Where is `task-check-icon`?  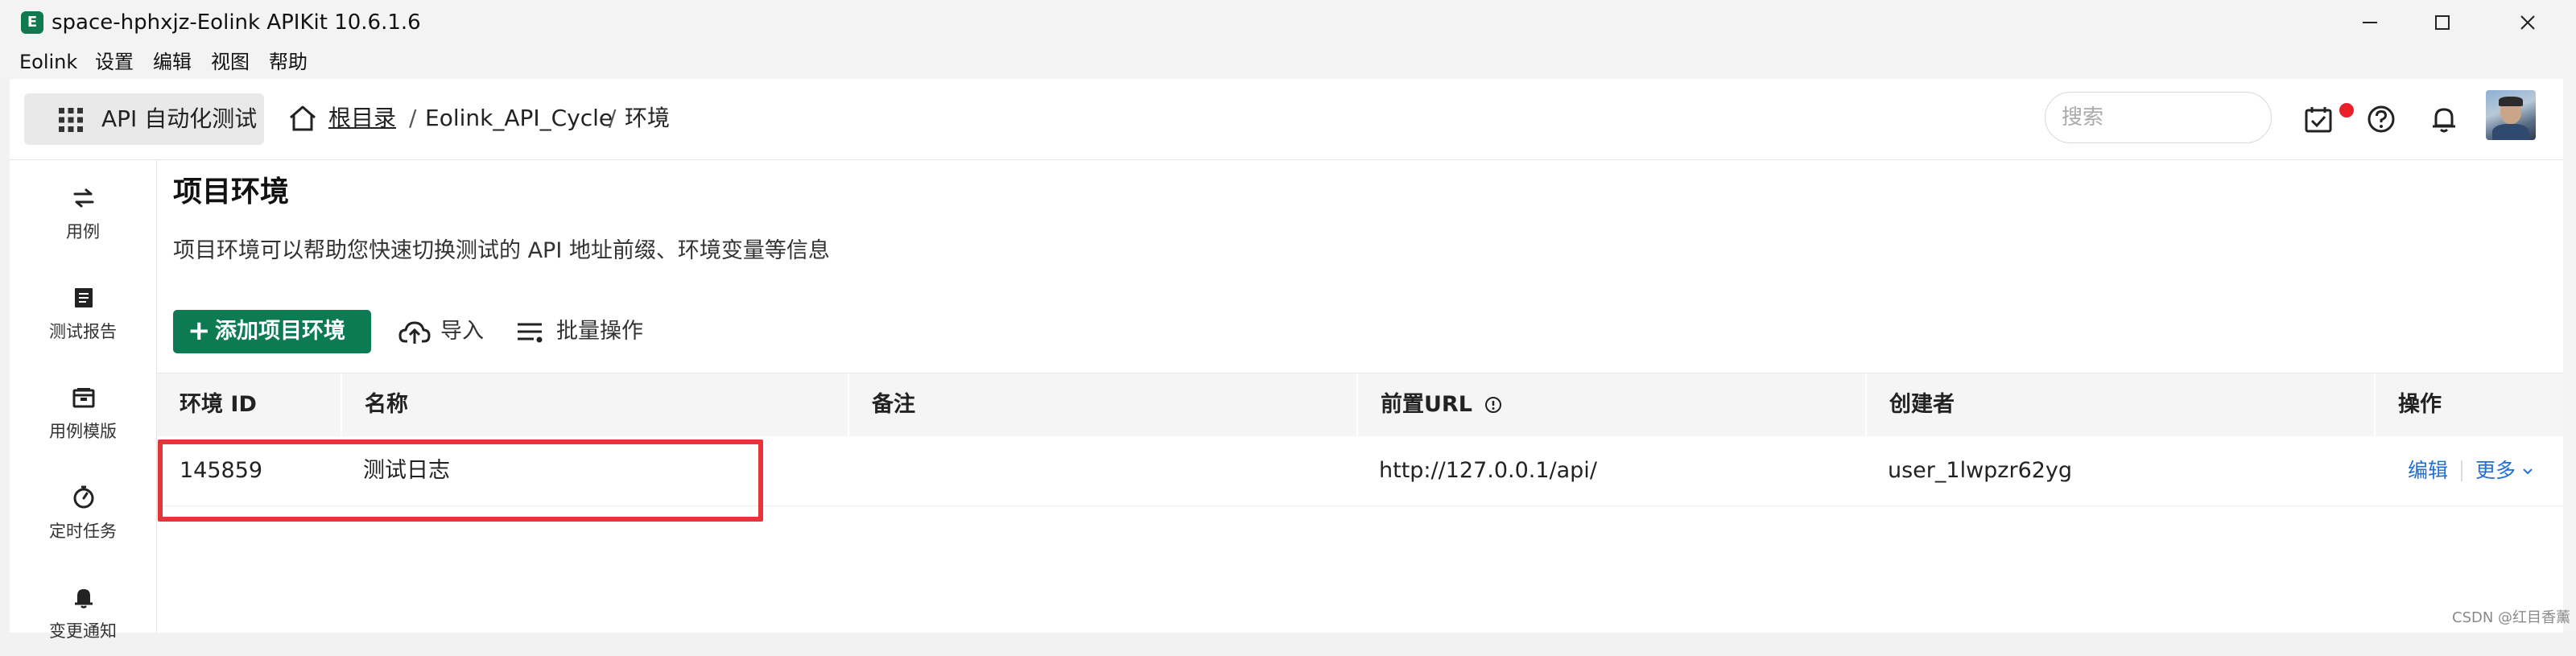 task-check-icon is located at coordinates (2318, 119).